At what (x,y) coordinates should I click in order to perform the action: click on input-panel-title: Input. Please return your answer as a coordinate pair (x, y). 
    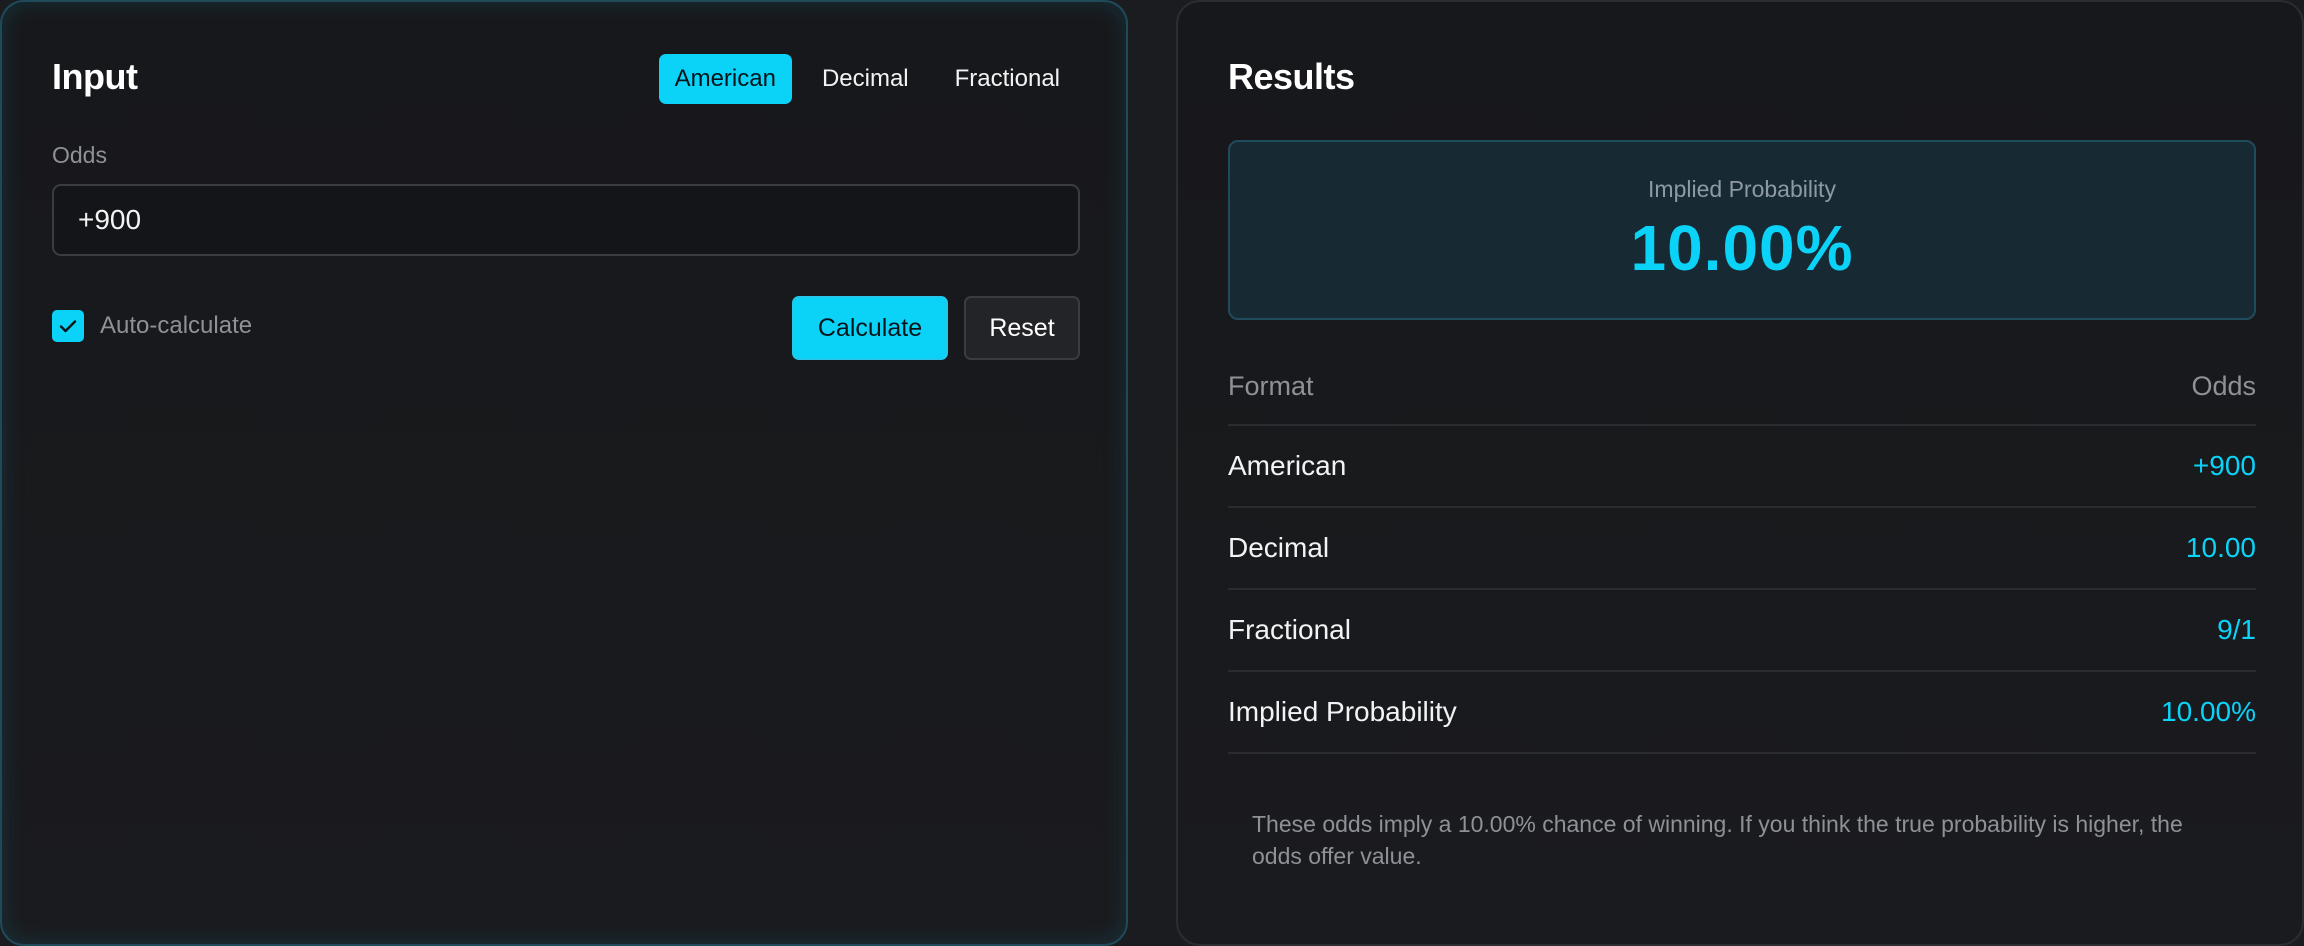
    Looking at the image, I should click on (95, 76).